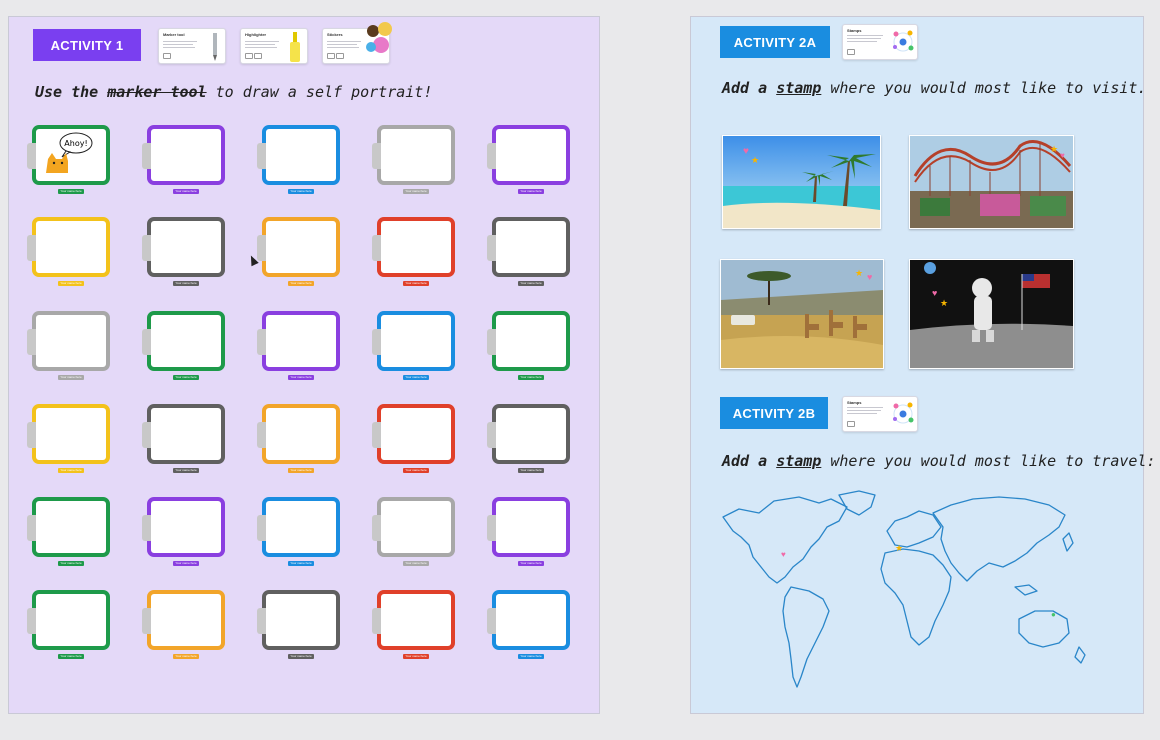 This screenshot has height=740, width=1160. Describe the element at coordinates (775, 42) in the screenshot. I see `activity-2a-badge: ACTIVITY 2A` at that location.